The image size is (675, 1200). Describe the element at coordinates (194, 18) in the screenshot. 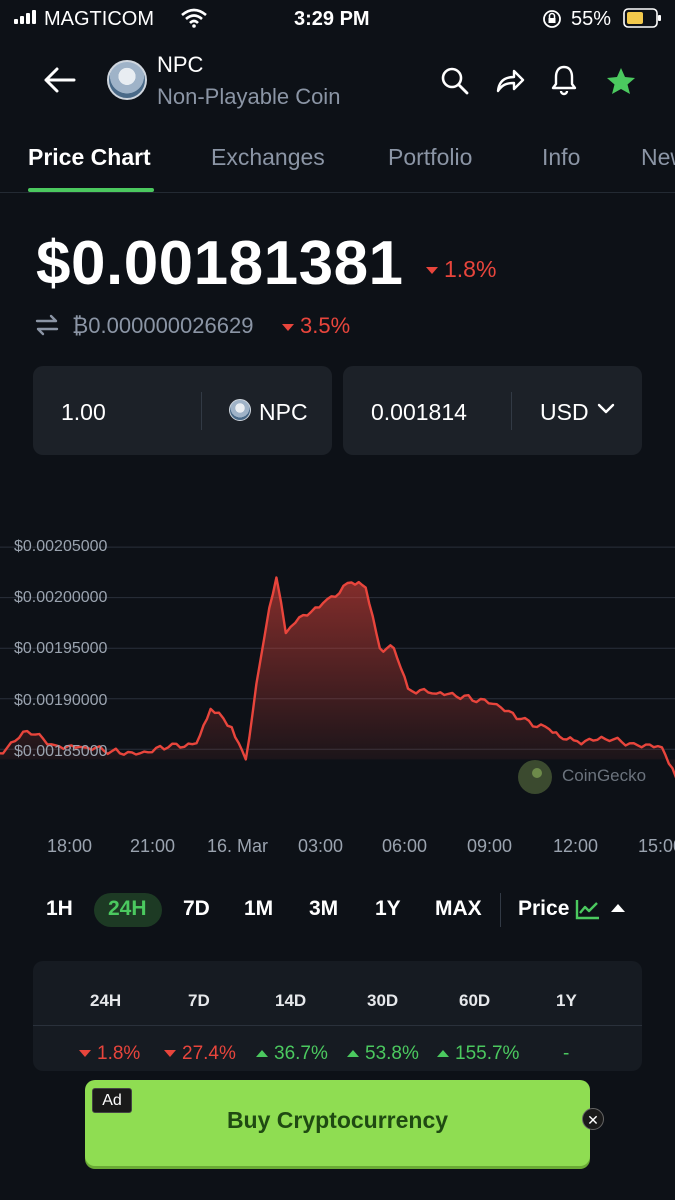

I see `wifi-icon` at that location.